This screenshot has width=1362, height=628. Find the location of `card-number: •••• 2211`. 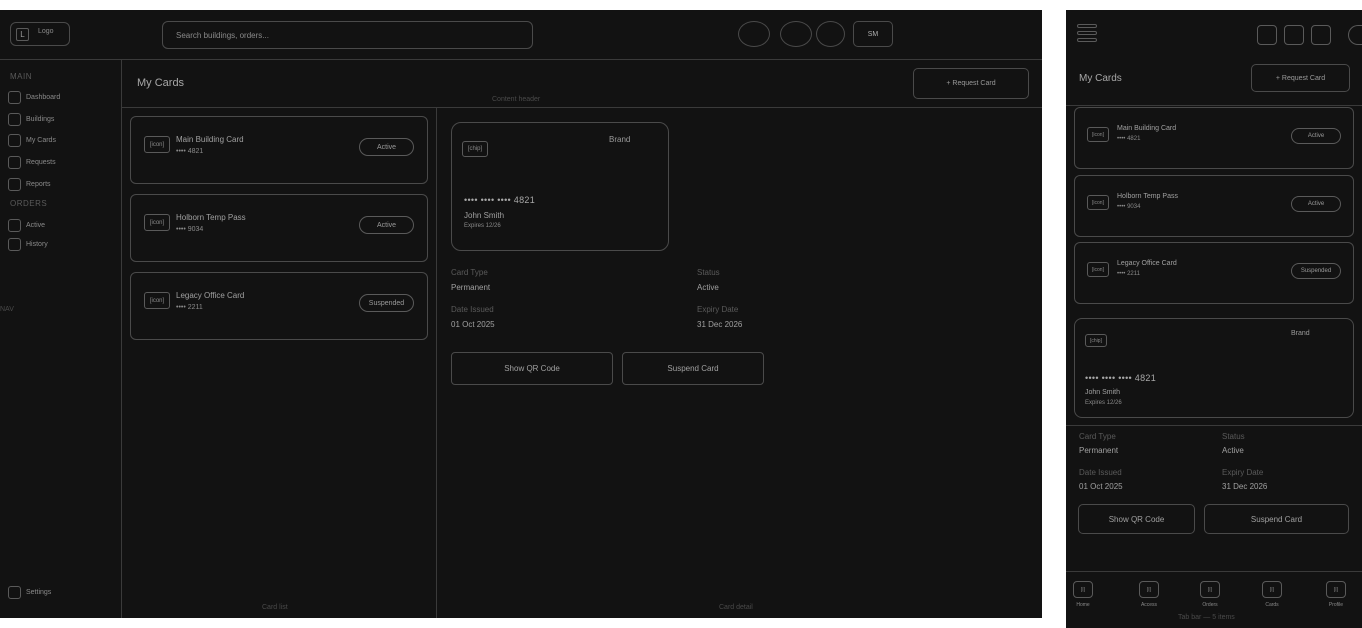

card-number: •••• 2211 is located at coordinates (1128, 274).